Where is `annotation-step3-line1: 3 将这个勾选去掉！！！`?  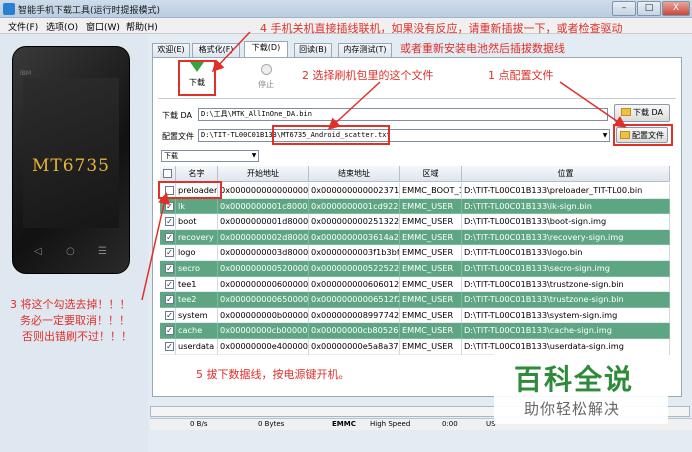
annotation-step3-line1: 3 将这个勾选去掉！！！ is located at coordinates (70, 304).